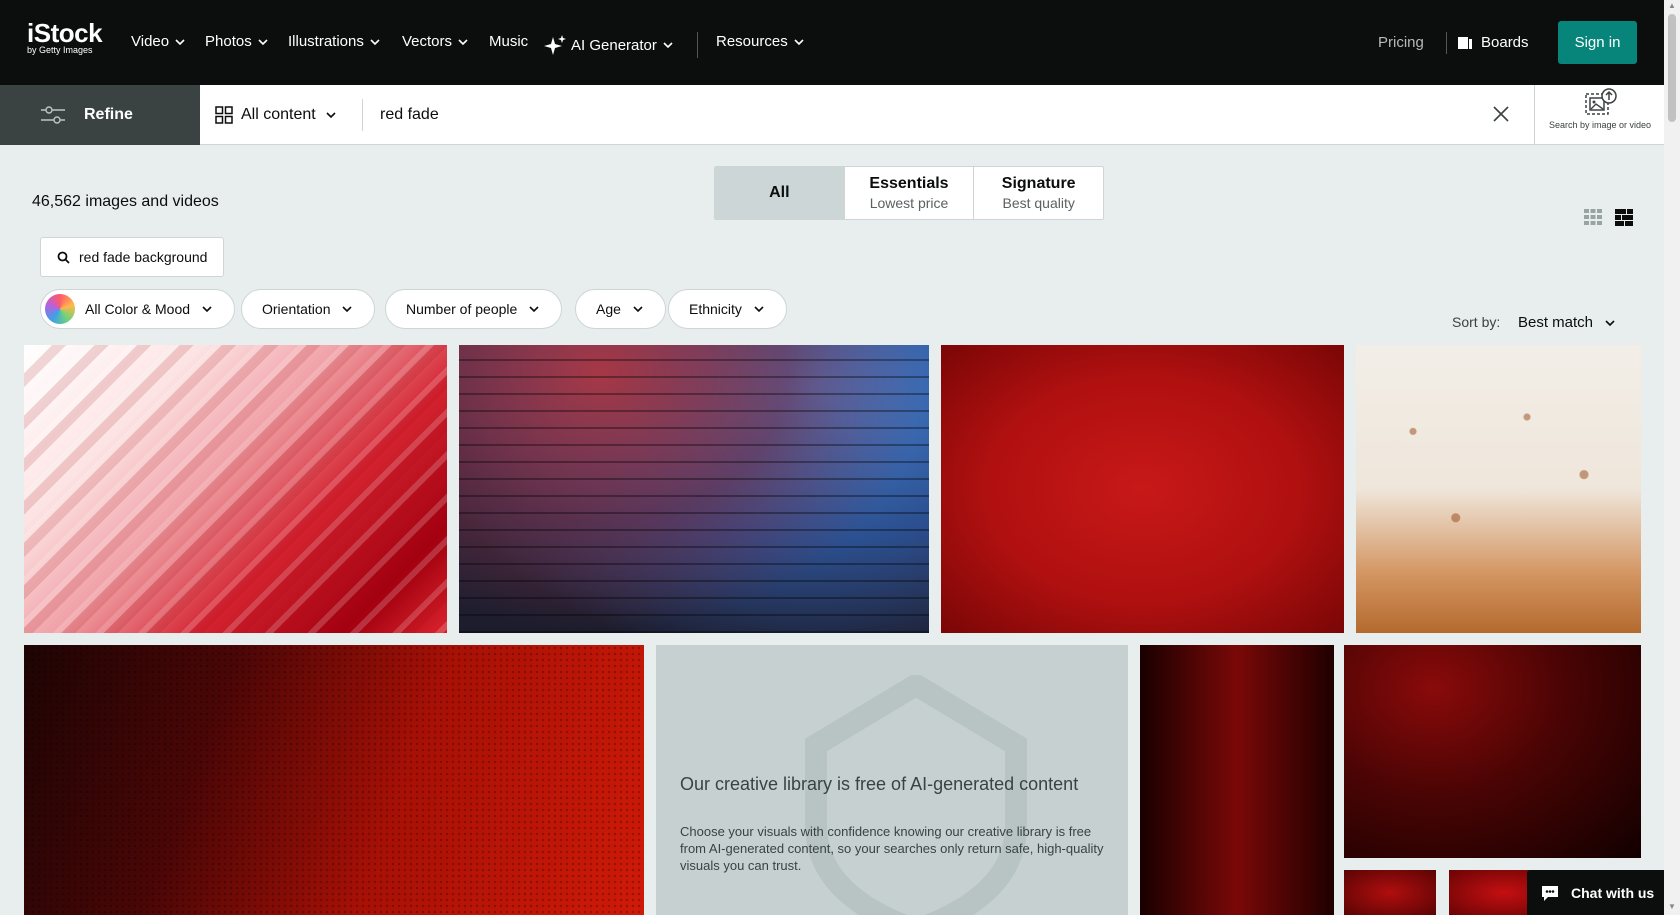 Image resolution: width=1680 pixels, height=915 pixels. I want to click on segment-essentials: Essentials Lowest price, so click(910, 193).